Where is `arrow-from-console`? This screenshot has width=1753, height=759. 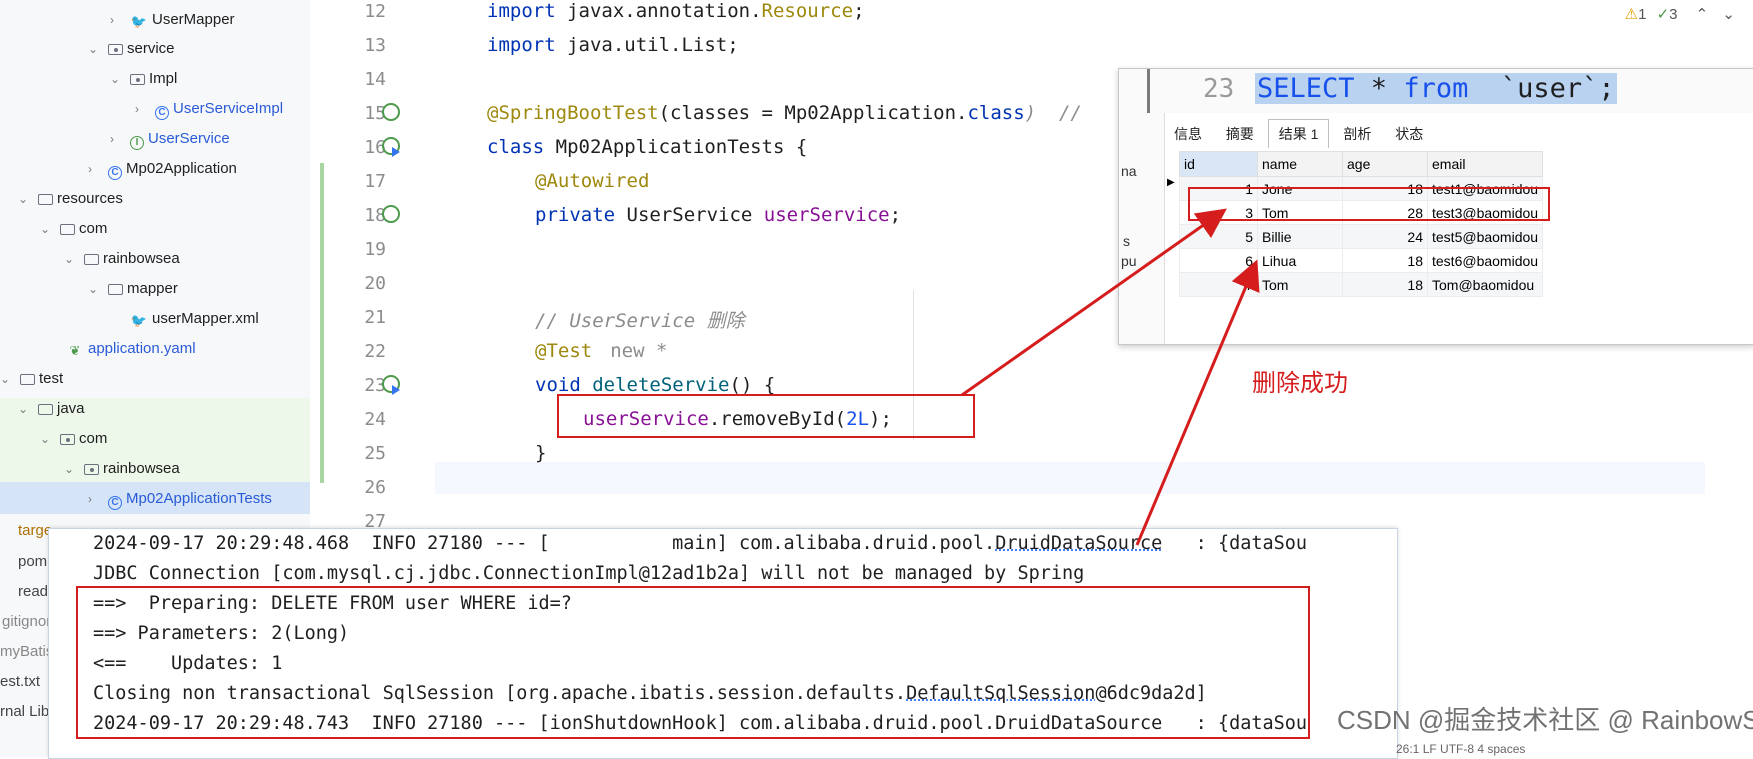 arrow-from-console is located at coordinates (1197, 402).